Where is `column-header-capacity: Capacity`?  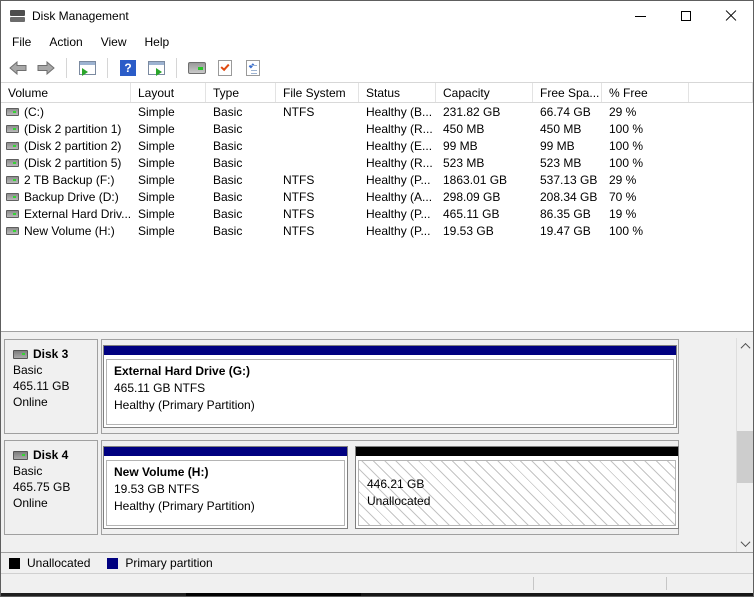 column-header-capacity: Capacity is located at coordinates (484, 92).